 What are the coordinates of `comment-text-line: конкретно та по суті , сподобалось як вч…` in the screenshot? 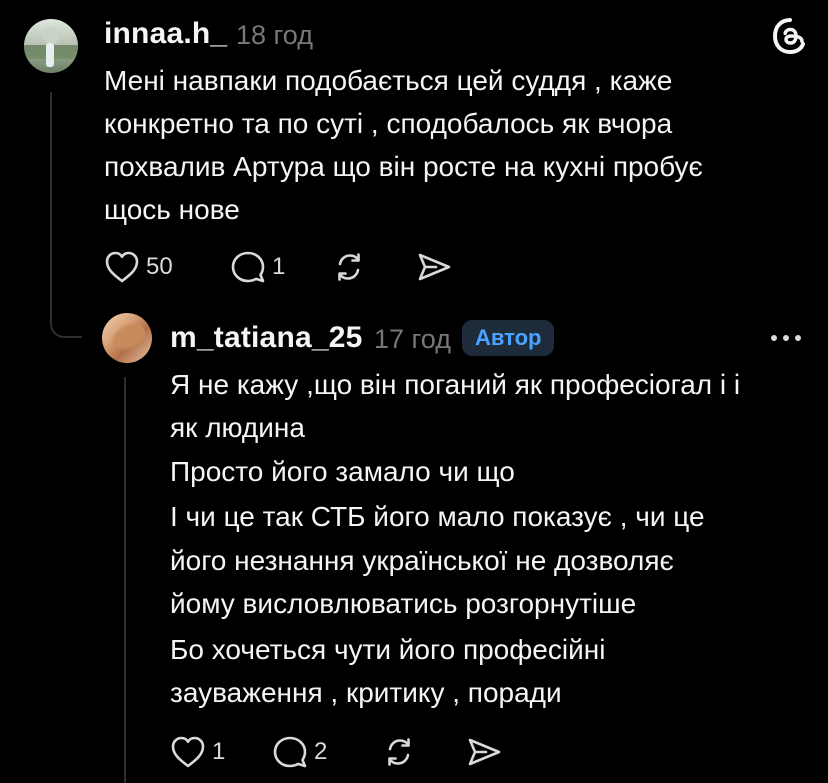 It's located at (388, 123).